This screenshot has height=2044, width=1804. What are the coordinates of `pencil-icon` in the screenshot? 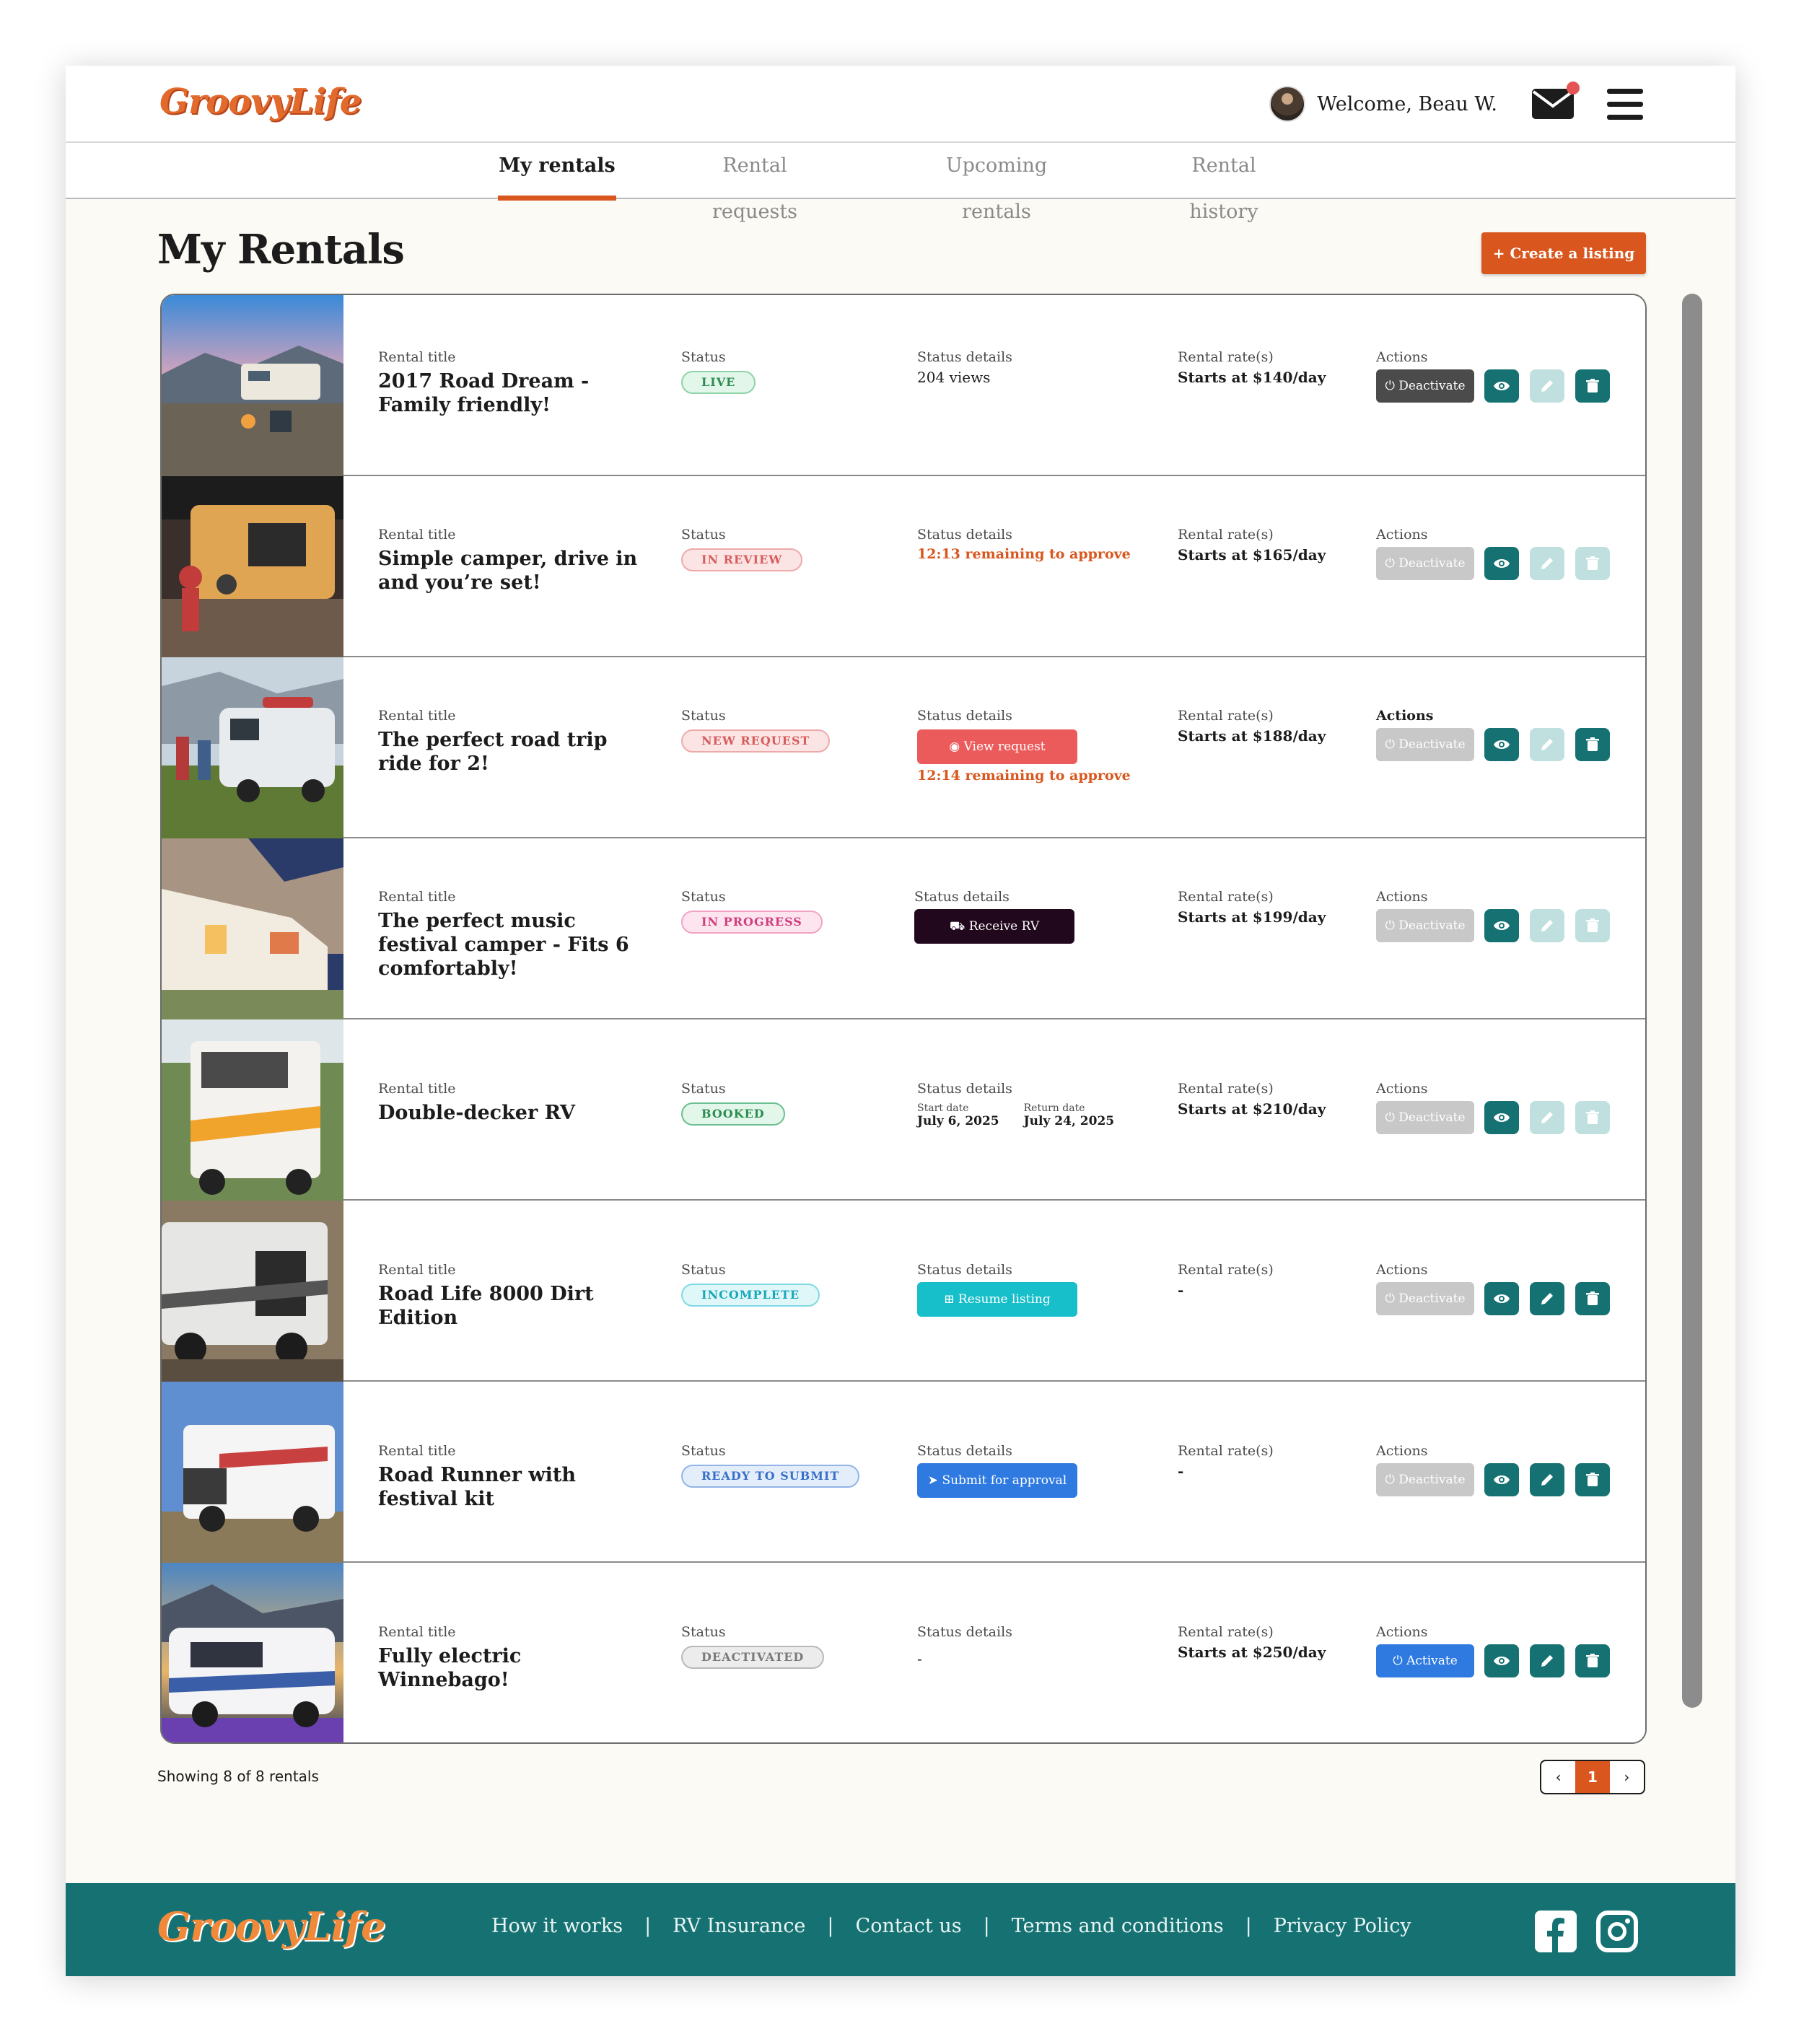 It's located at (1547, 1480).